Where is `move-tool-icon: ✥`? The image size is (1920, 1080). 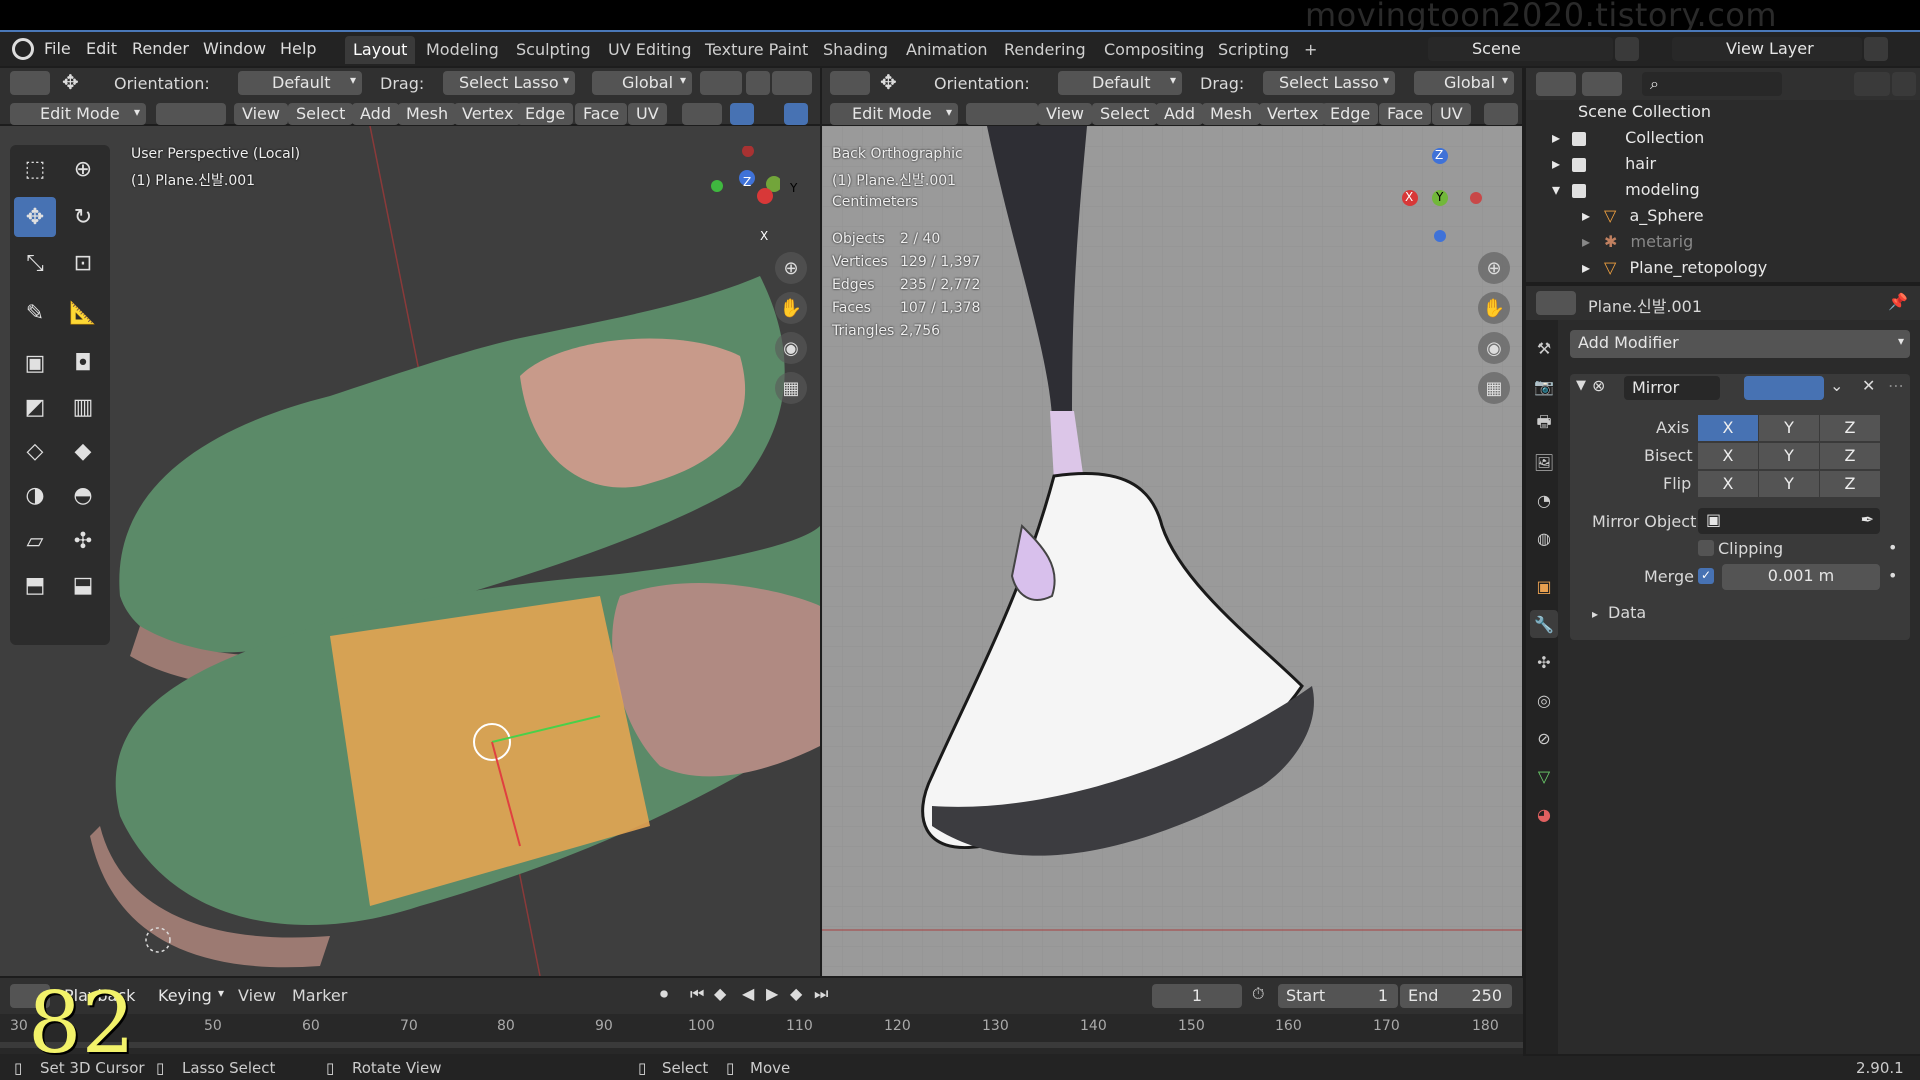 move-tool-icon: ✥ is located at coordinates (35, 217).